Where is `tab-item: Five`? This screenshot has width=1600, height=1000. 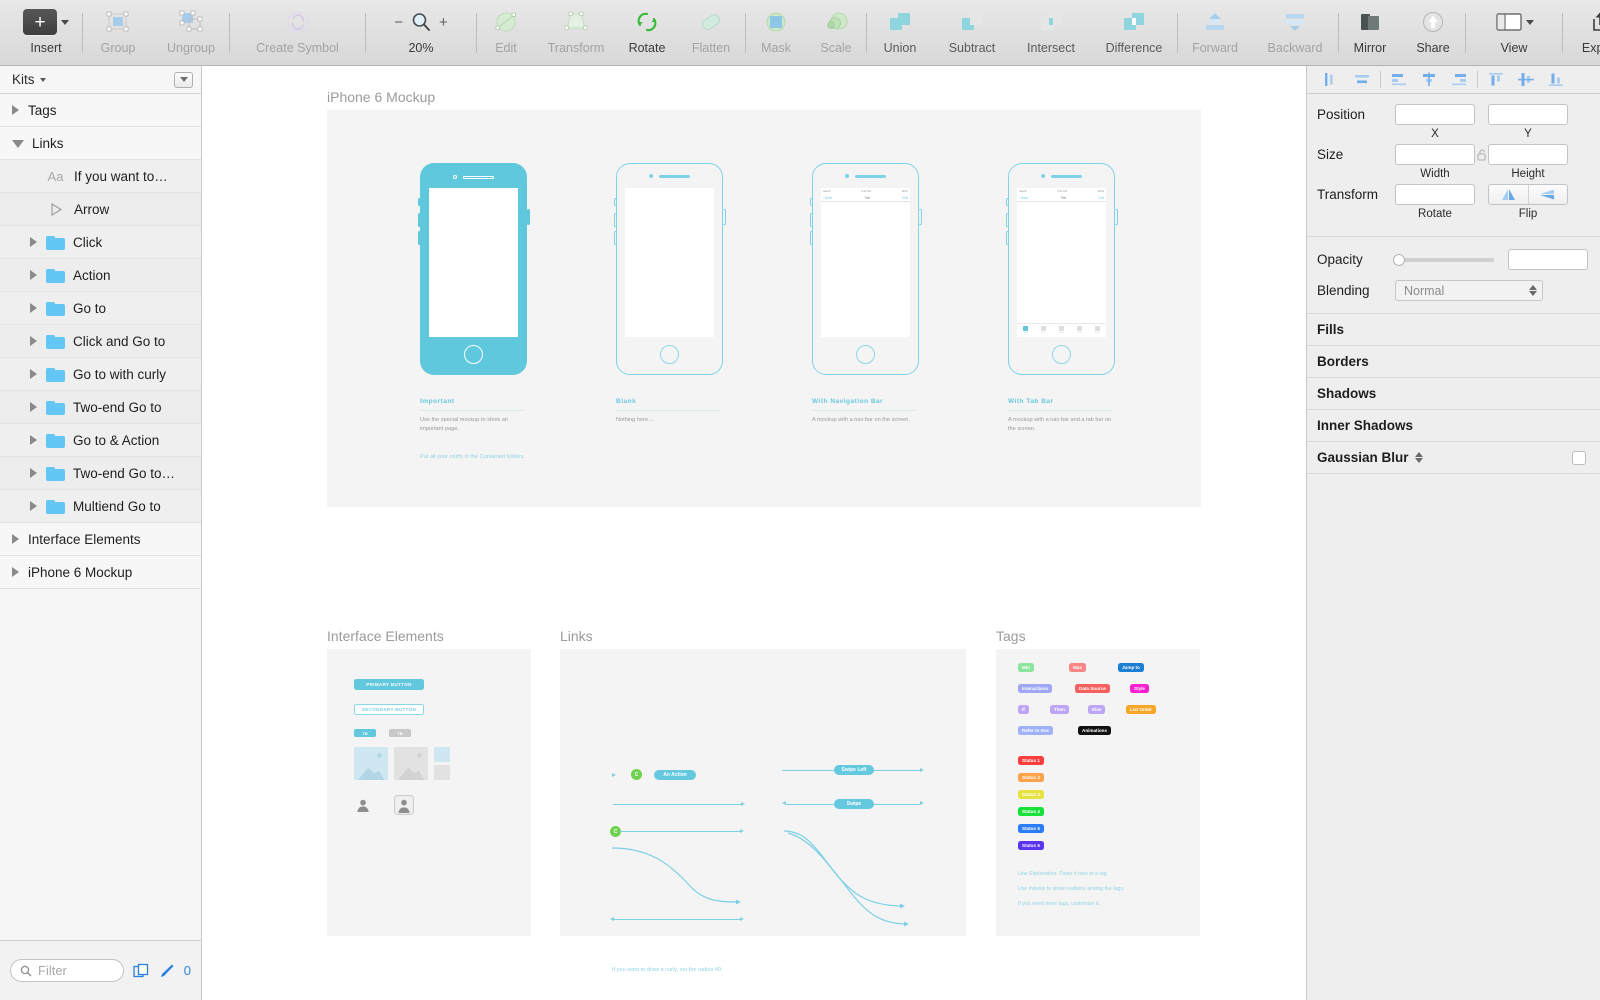 tab-item: Five is located at coordinates (1097, 329).